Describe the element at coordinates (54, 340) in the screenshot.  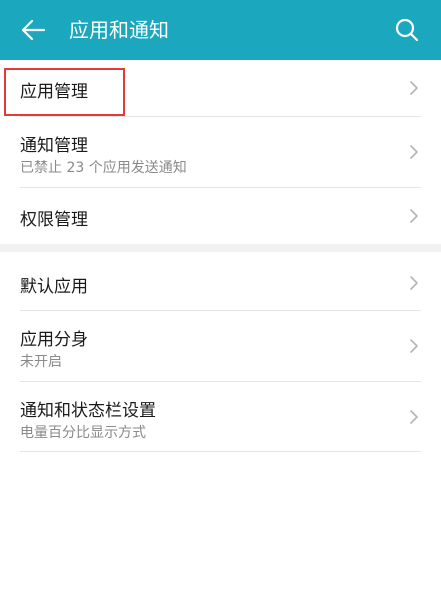
I see `menu-item-label: 应用分身` at that location.